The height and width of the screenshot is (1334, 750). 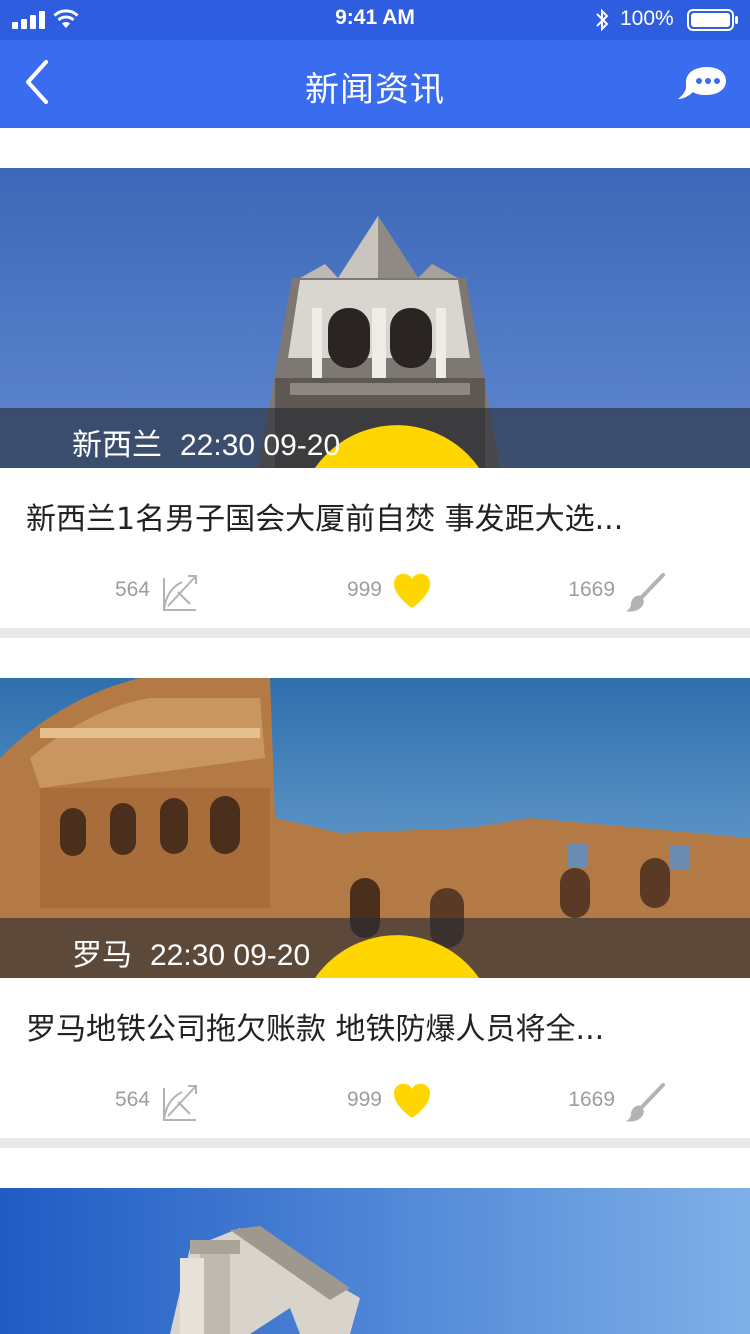 I want to click on chat-bubble-icon, so click(x=702, y=84).